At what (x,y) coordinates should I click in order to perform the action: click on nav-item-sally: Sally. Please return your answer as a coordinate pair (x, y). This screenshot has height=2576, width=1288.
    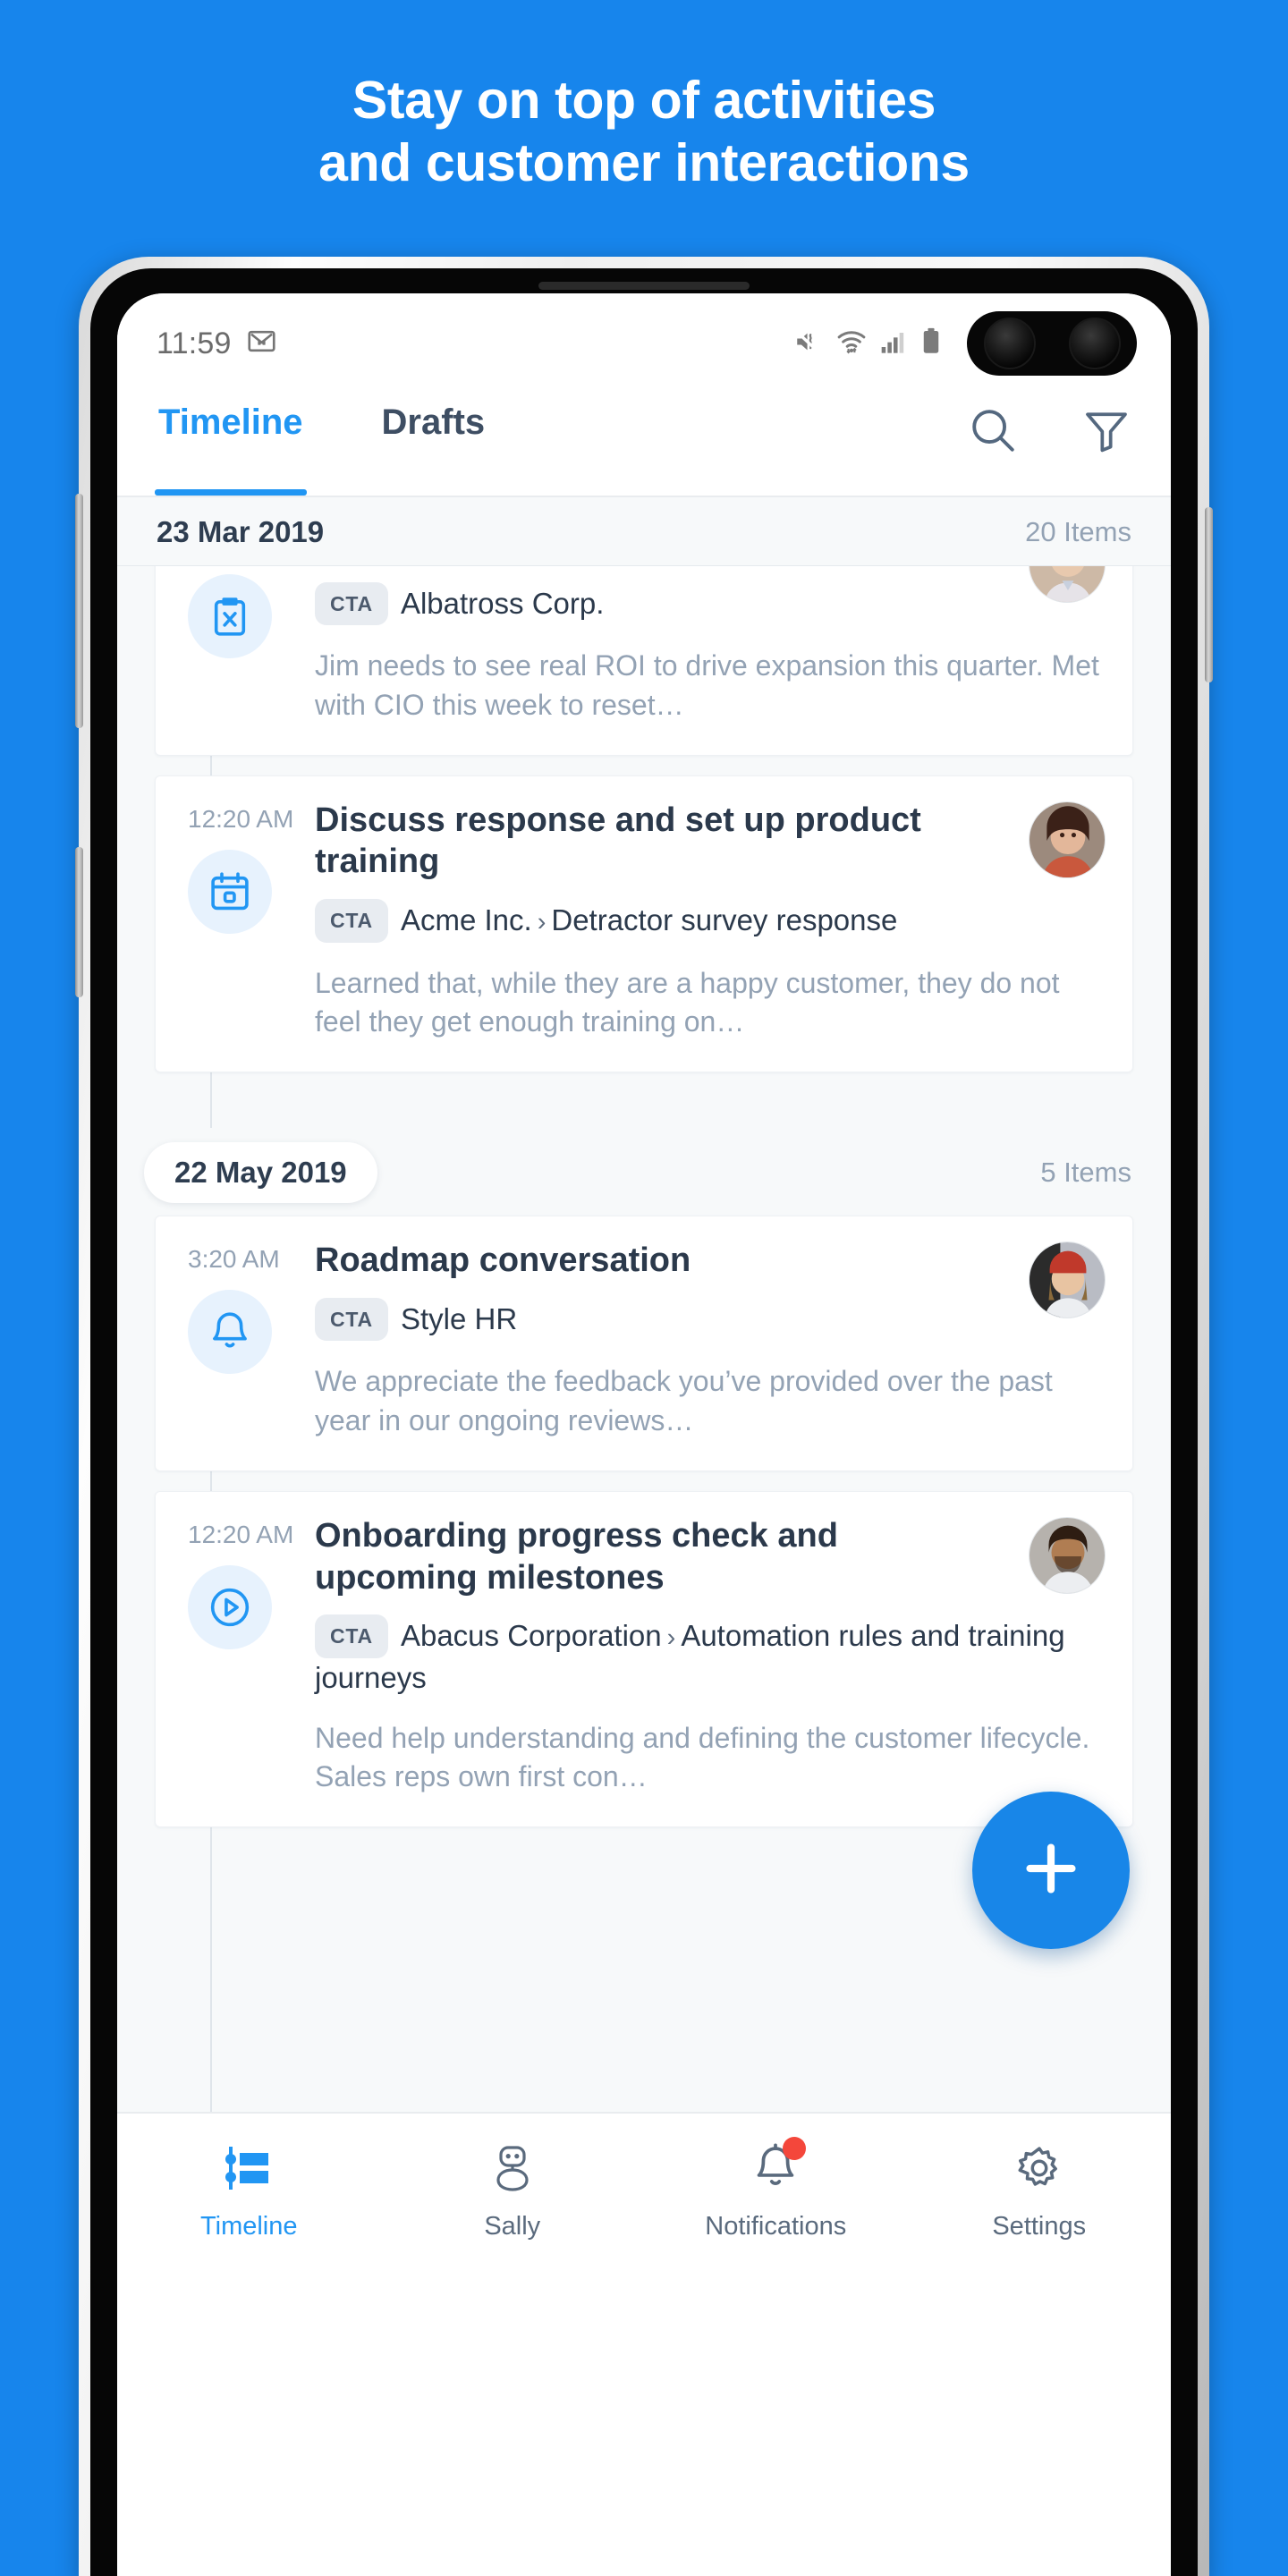
    Looking at the image, I should click on (513, 2190).